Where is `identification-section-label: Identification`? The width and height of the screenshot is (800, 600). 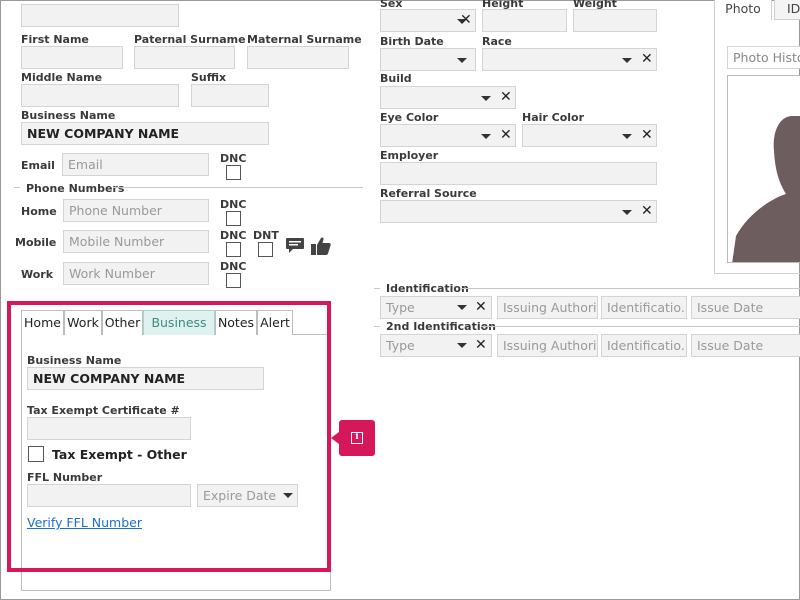 identification-section-label: Identification is located at coordinates (427, 288).